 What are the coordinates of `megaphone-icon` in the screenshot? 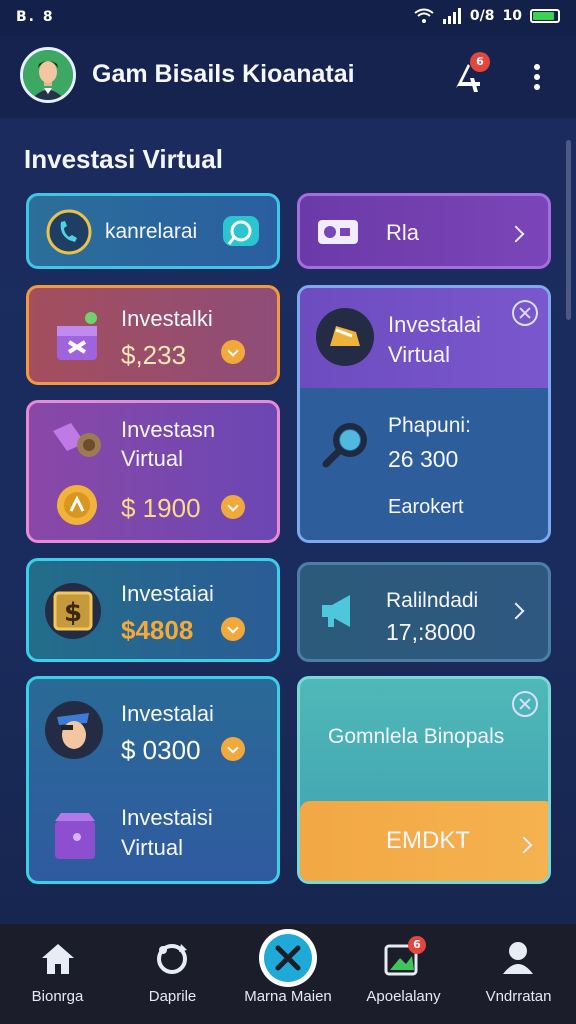 It's located at (336, 611).